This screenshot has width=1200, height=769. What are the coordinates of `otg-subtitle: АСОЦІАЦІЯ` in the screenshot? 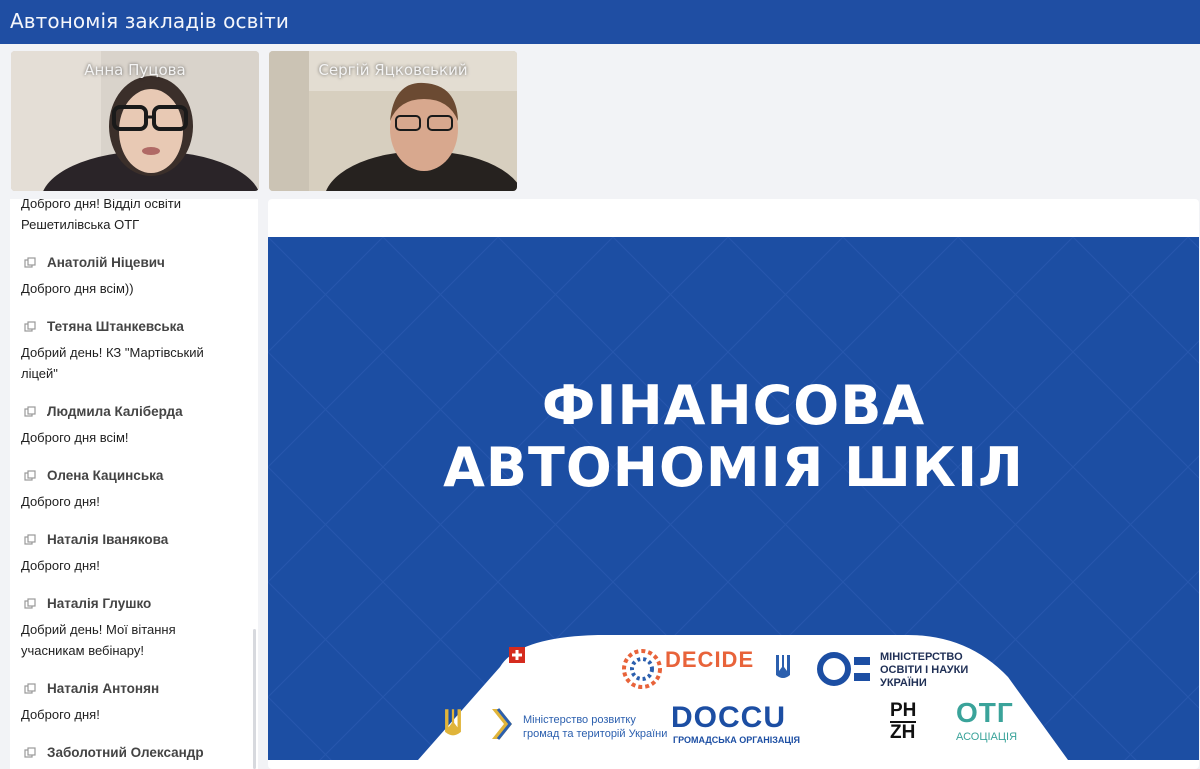 It's located at (987, 737).